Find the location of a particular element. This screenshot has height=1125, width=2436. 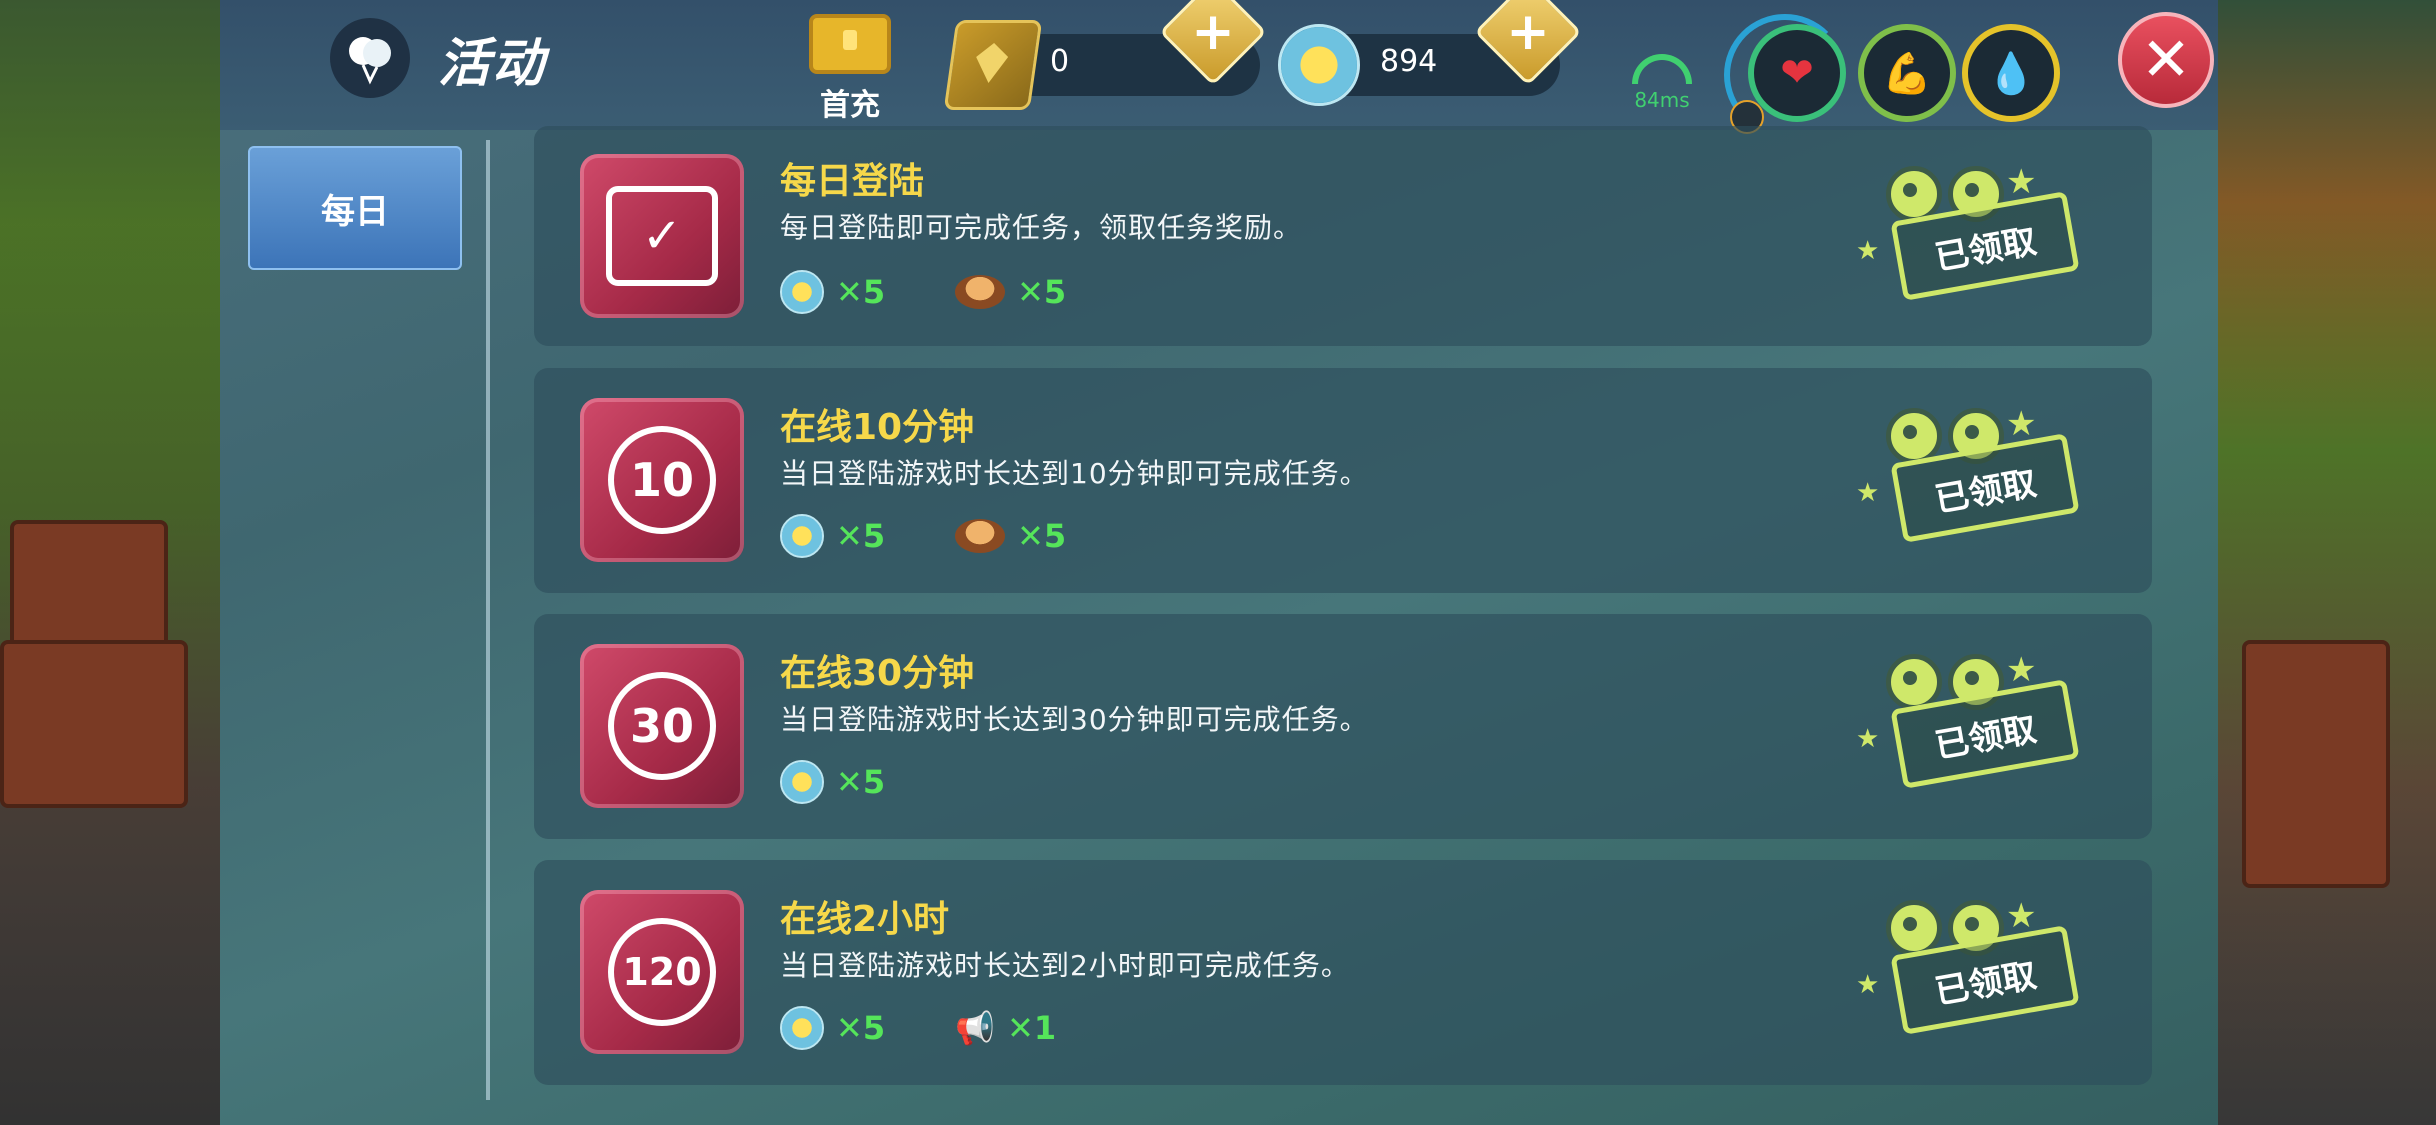

task-description: 当日登陆游戏时长达到10分钟即可完成任务。 is located at coordinates (1074, 473).